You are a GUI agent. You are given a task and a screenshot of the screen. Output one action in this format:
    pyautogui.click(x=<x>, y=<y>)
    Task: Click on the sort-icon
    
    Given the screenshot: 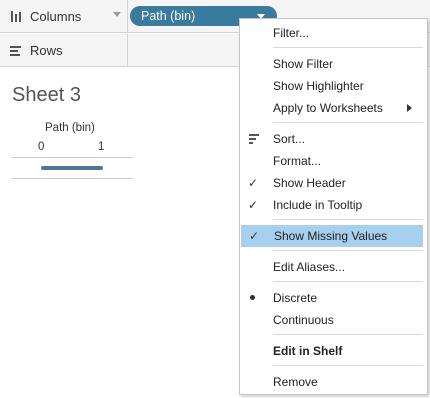 What is the action you would take?
    pyautogui.click(x=254, y=139)
    